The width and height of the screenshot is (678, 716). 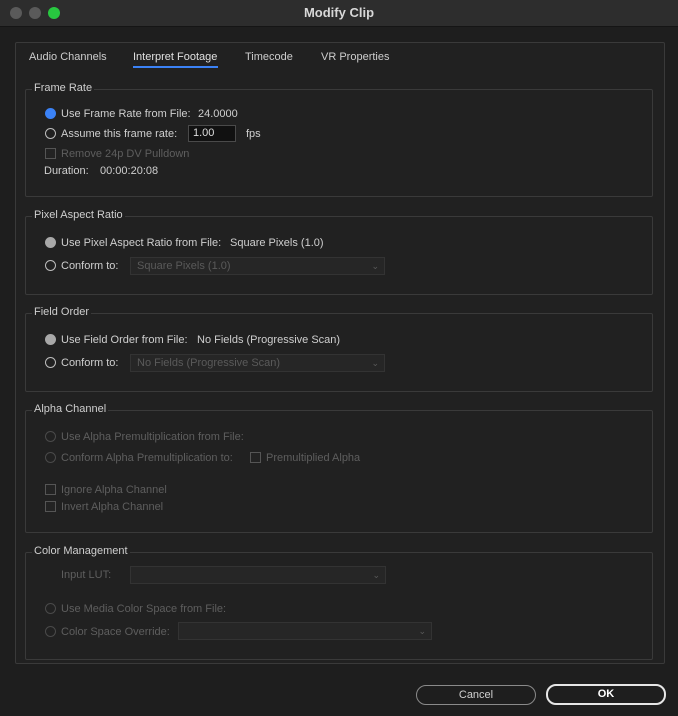 I want to click on assume-frame-rate-label: Assume this frame rate:, so click(x=119, y=134).